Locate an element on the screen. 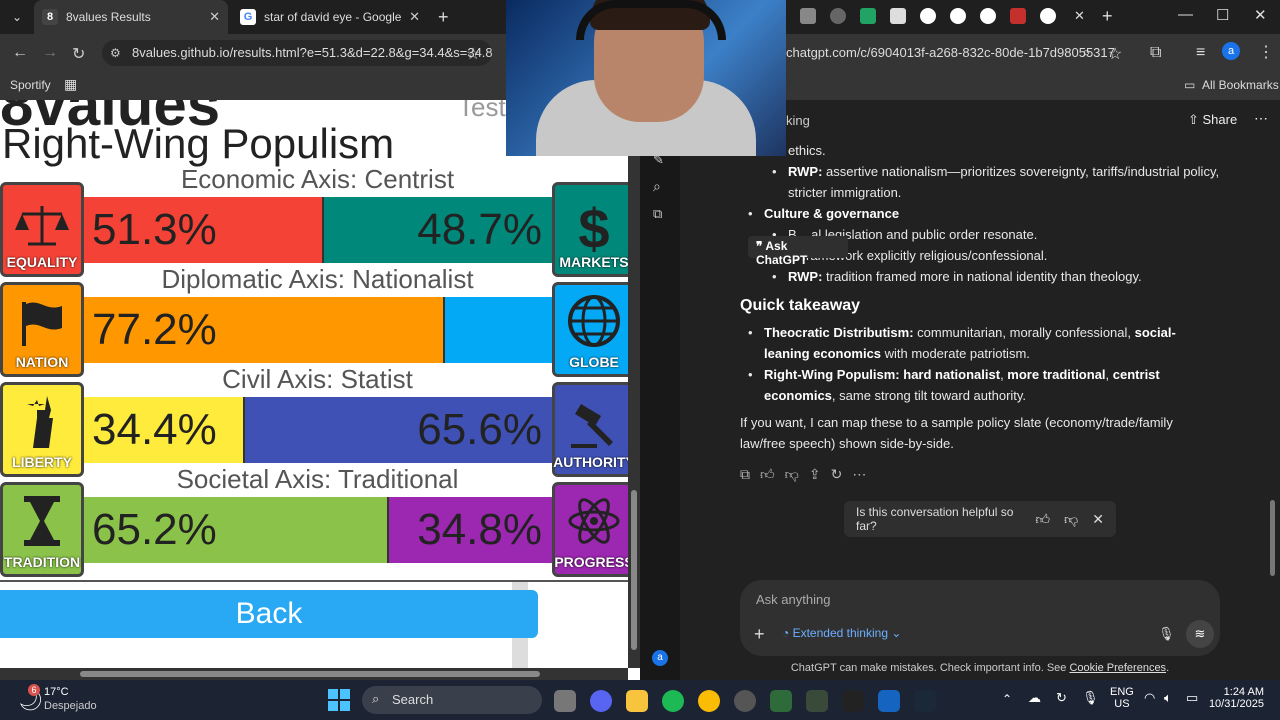 Image resolution: width=1280 pixels, height=720 pixels. right-scrollbar is located at coordinates (1273, 360).